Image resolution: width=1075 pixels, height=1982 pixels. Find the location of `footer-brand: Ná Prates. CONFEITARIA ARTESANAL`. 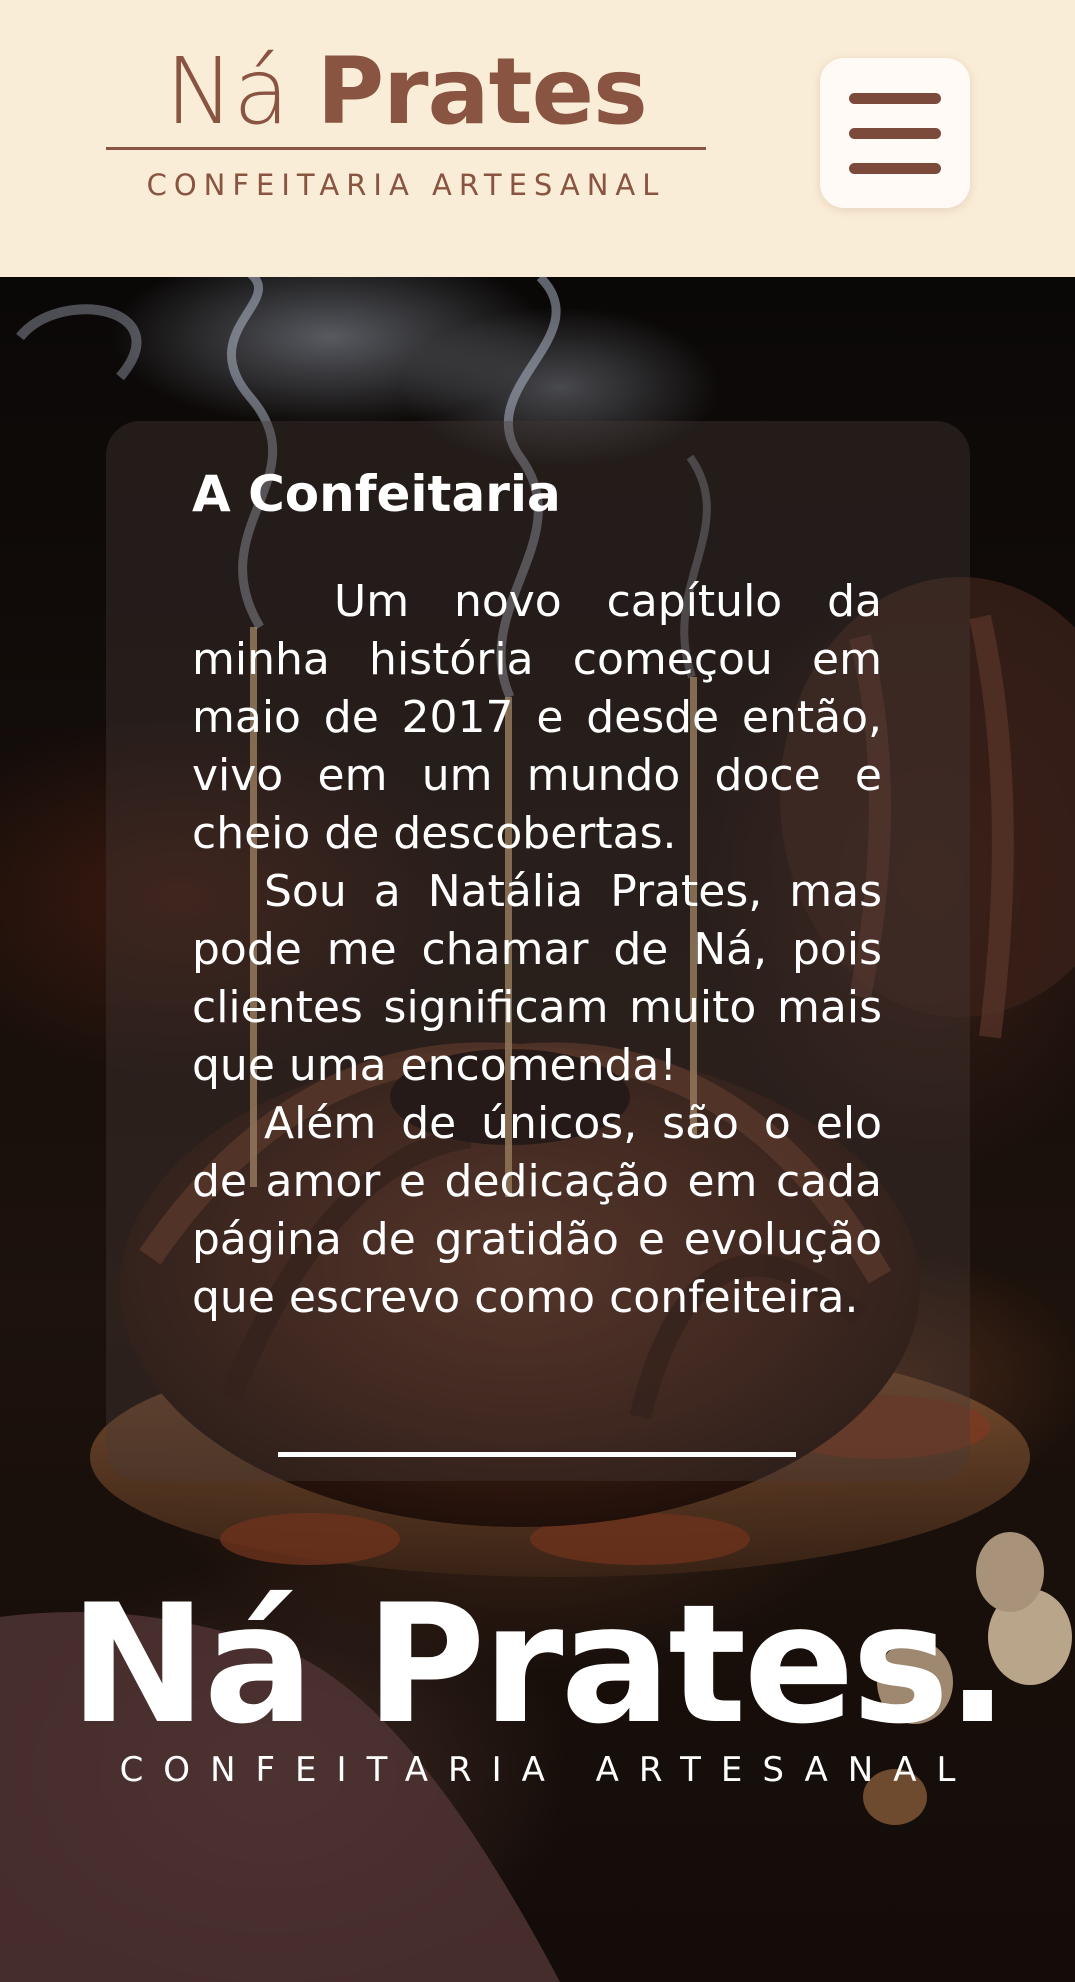

footer-brand: Ná Prates. CONFEITARIA ARTESANAL is located at coordinates (537, 1680).